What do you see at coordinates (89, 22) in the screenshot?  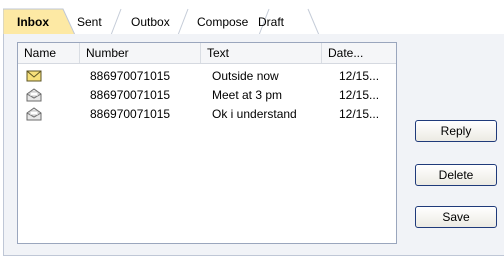 I see `tab-sent: Sent` at bounding box center [89, 22].